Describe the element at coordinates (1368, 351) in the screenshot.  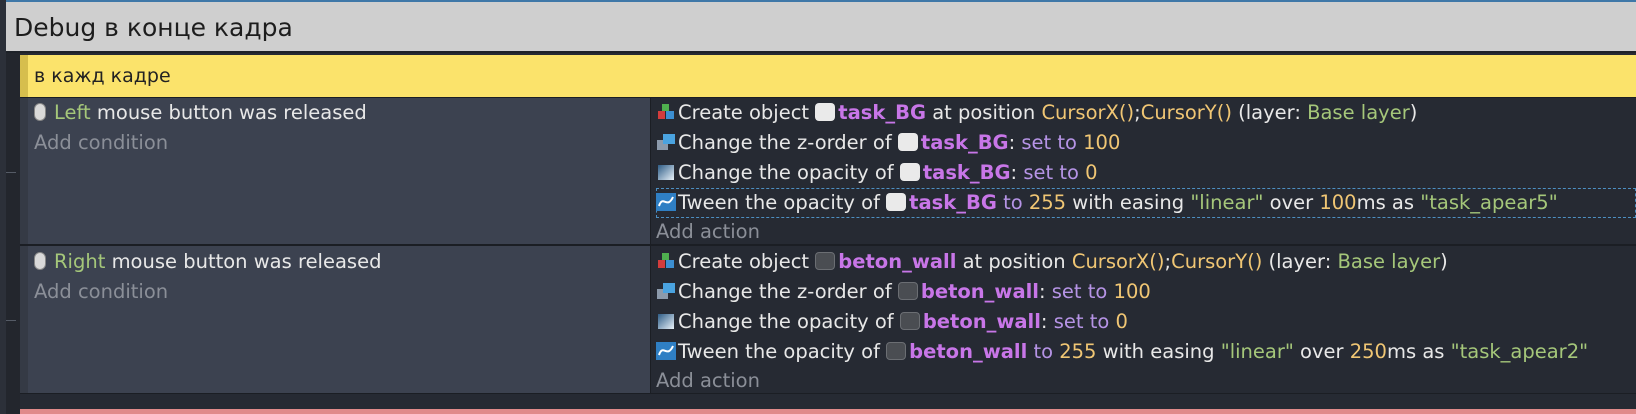
I see `param-duration: 250` at that location.